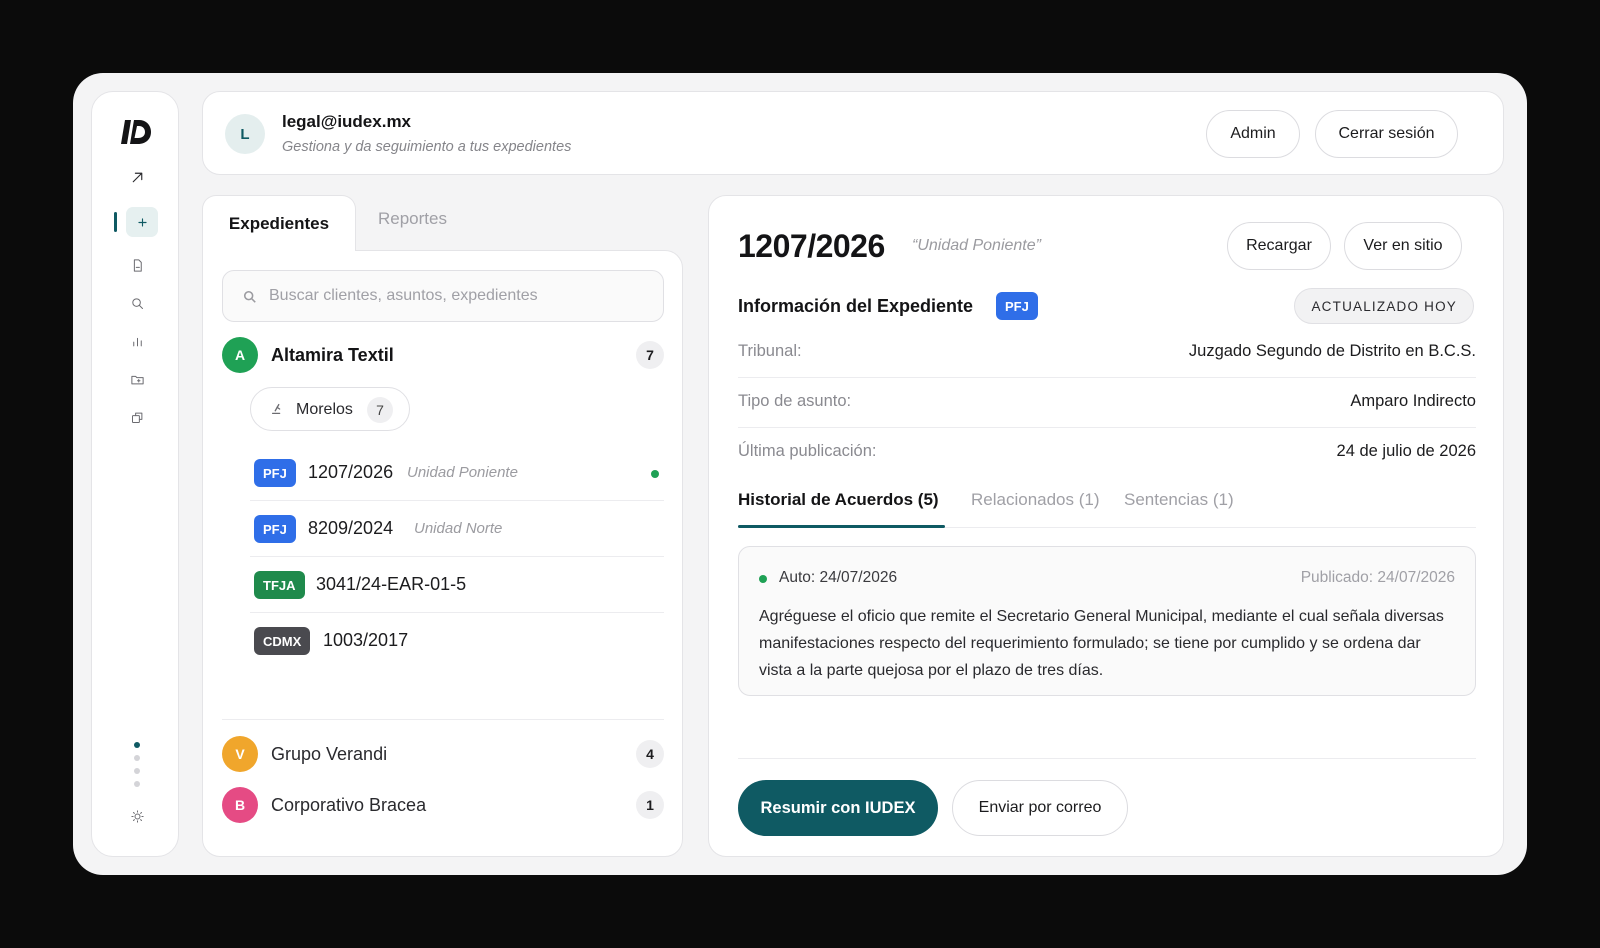 The image size is (1600, 948). What do you see at coordinates (1377, 577) in the screenshot?
I see `entry-published-date: Publicado: 24/07/2026` at bounding box center [1377, 577].